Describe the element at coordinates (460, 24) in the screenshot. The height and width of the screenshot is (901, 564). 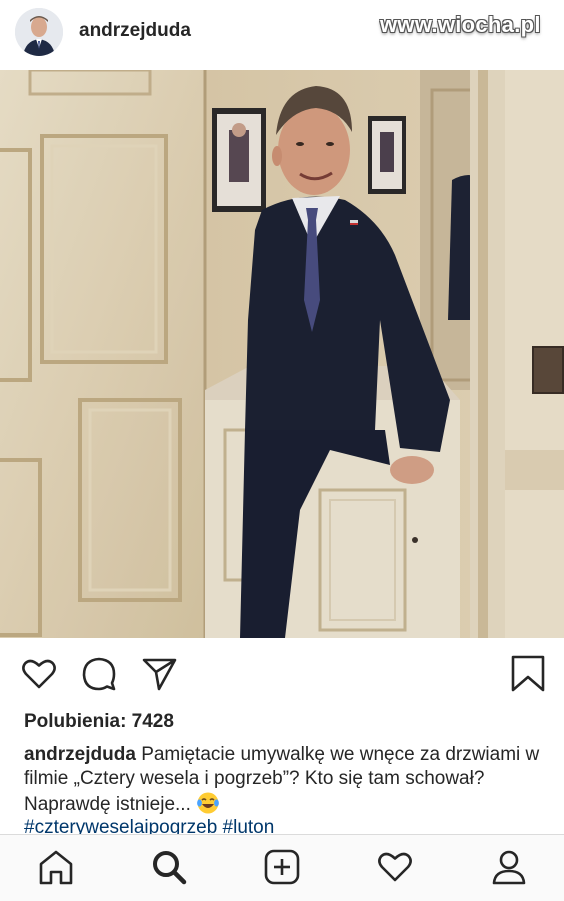
I see `watermark: www.wiocha.pl` at that location.